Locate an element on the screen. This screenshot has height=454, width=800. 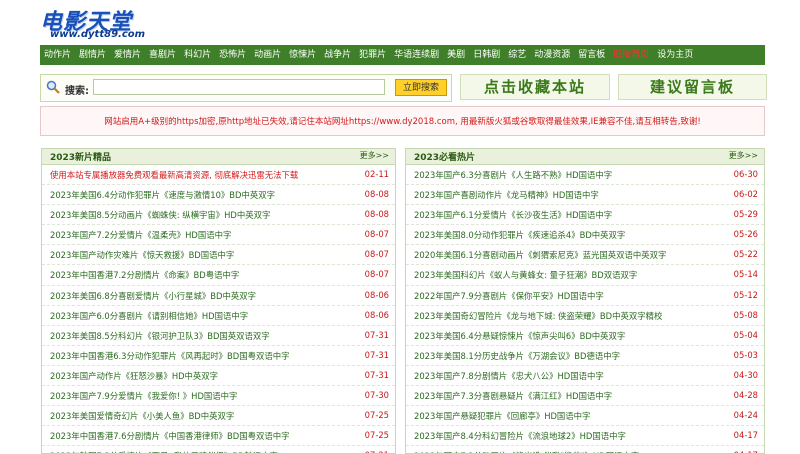
nav-item: 动漫资源 is located at coordinates (552, 55).